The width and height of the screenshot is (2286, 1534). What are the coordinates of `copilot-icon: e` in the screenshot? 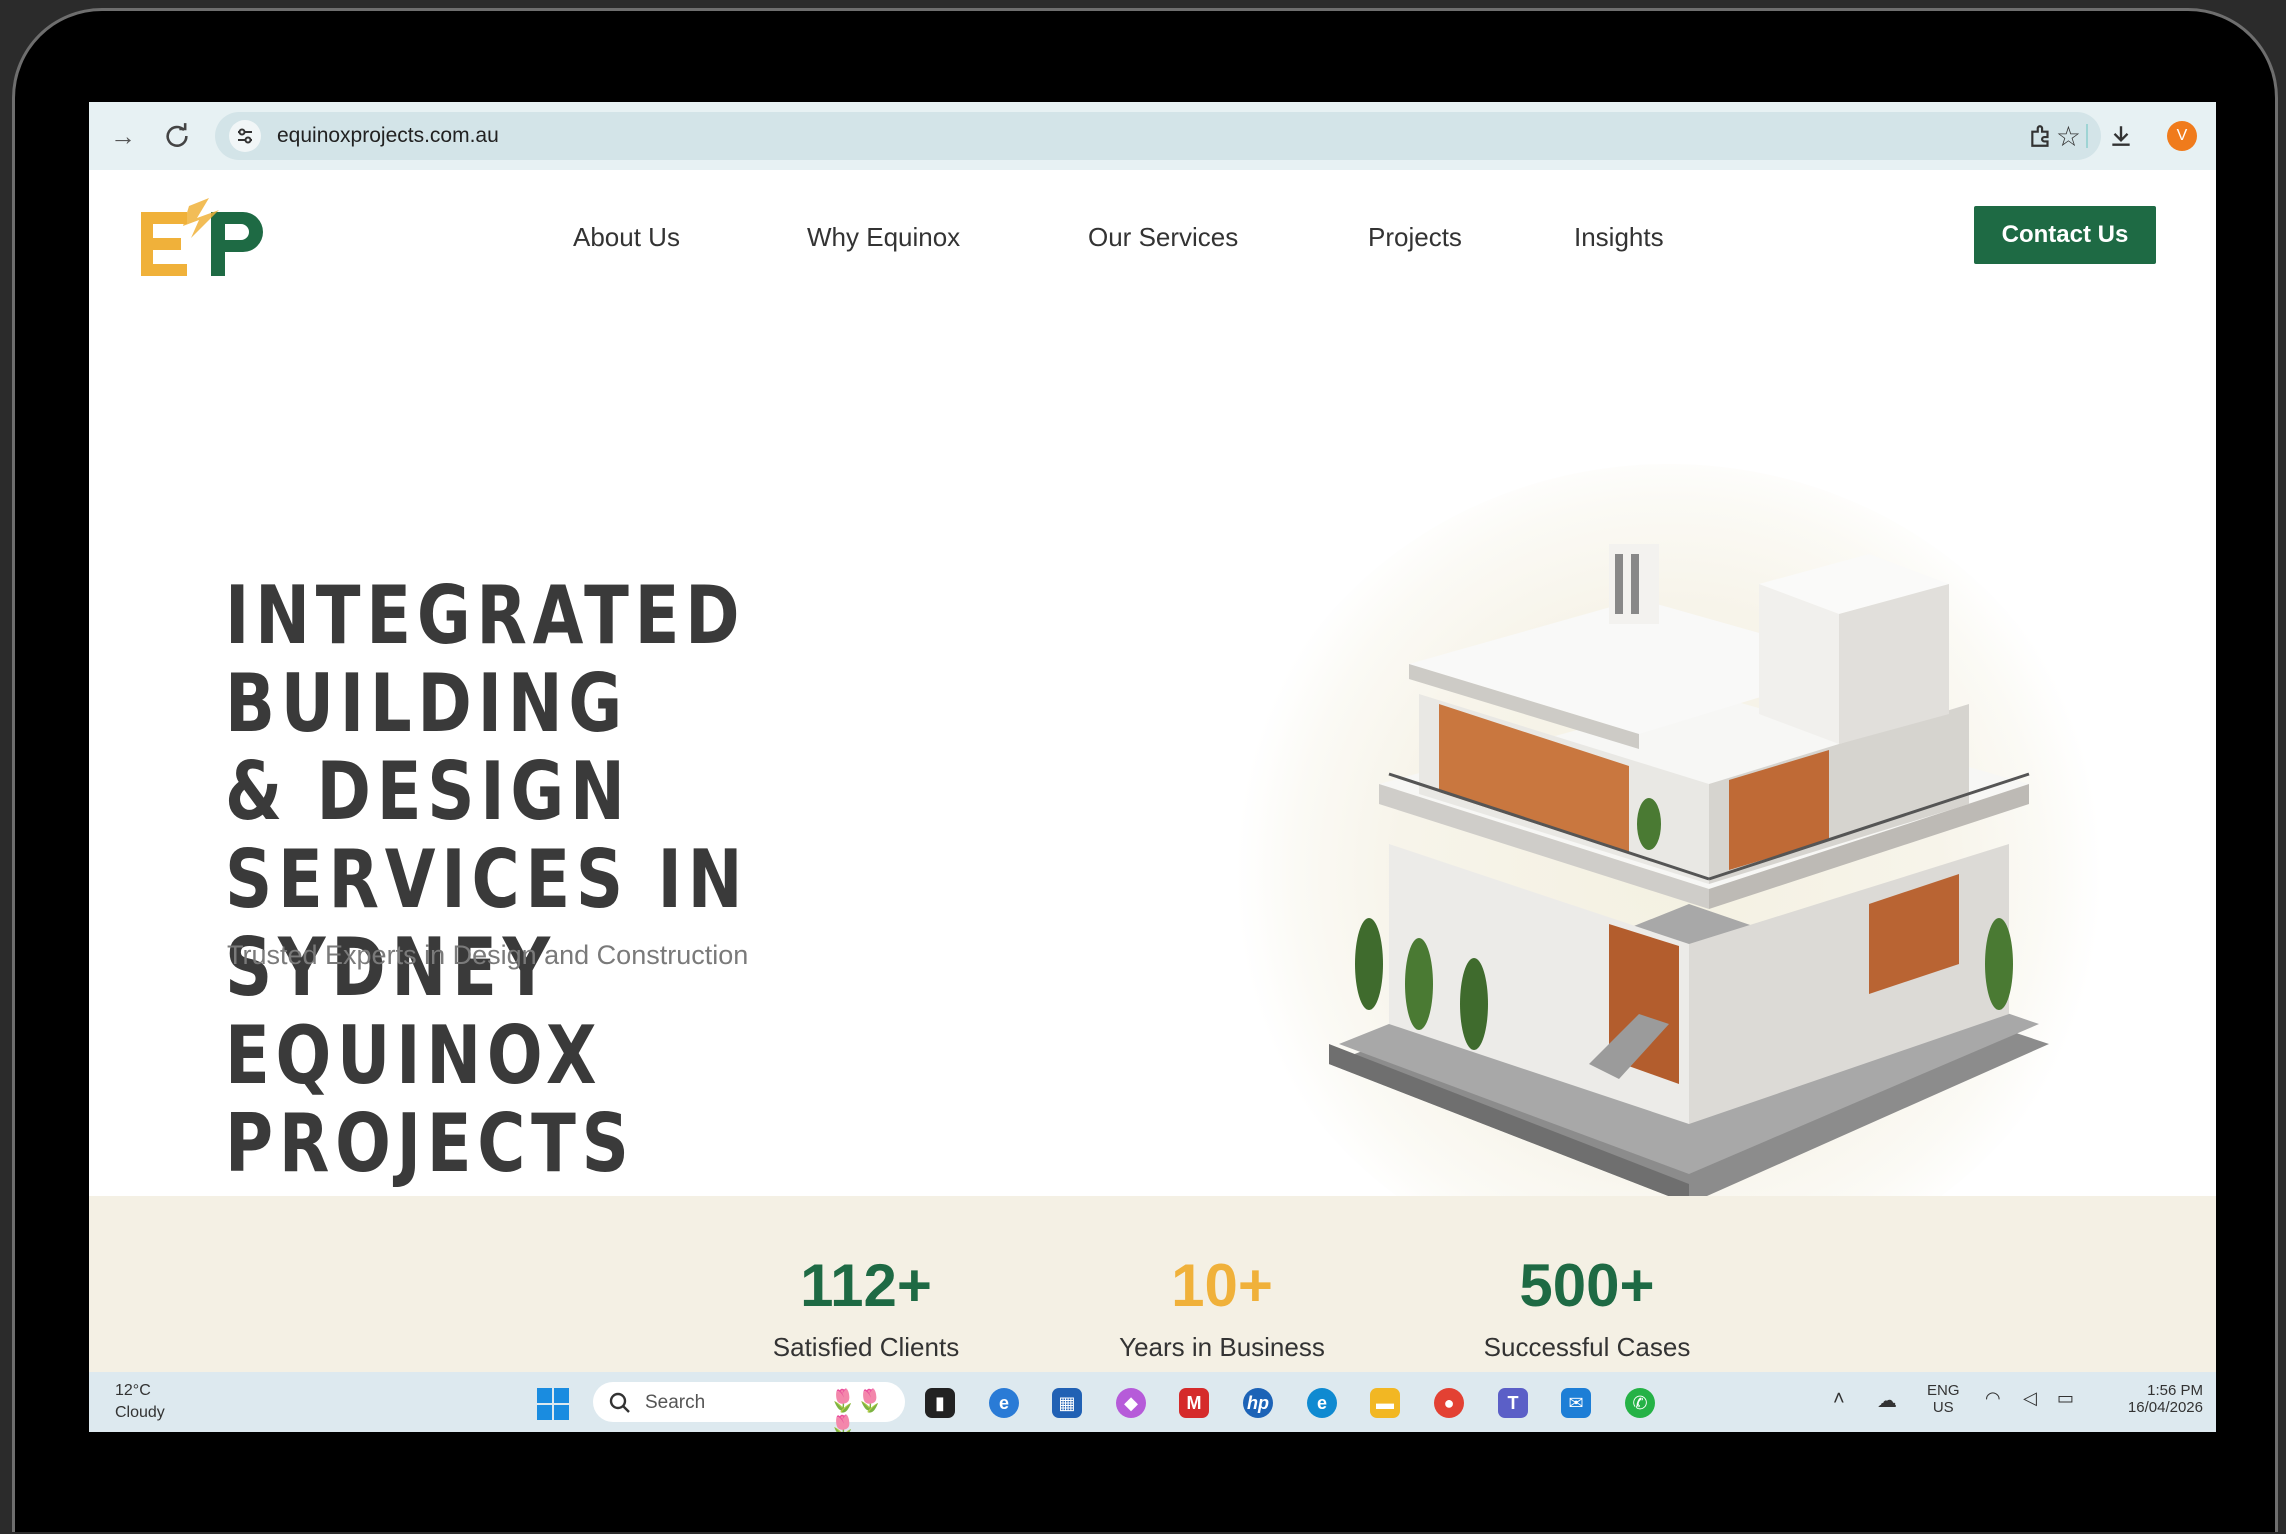 It's located at (1004, 1403).